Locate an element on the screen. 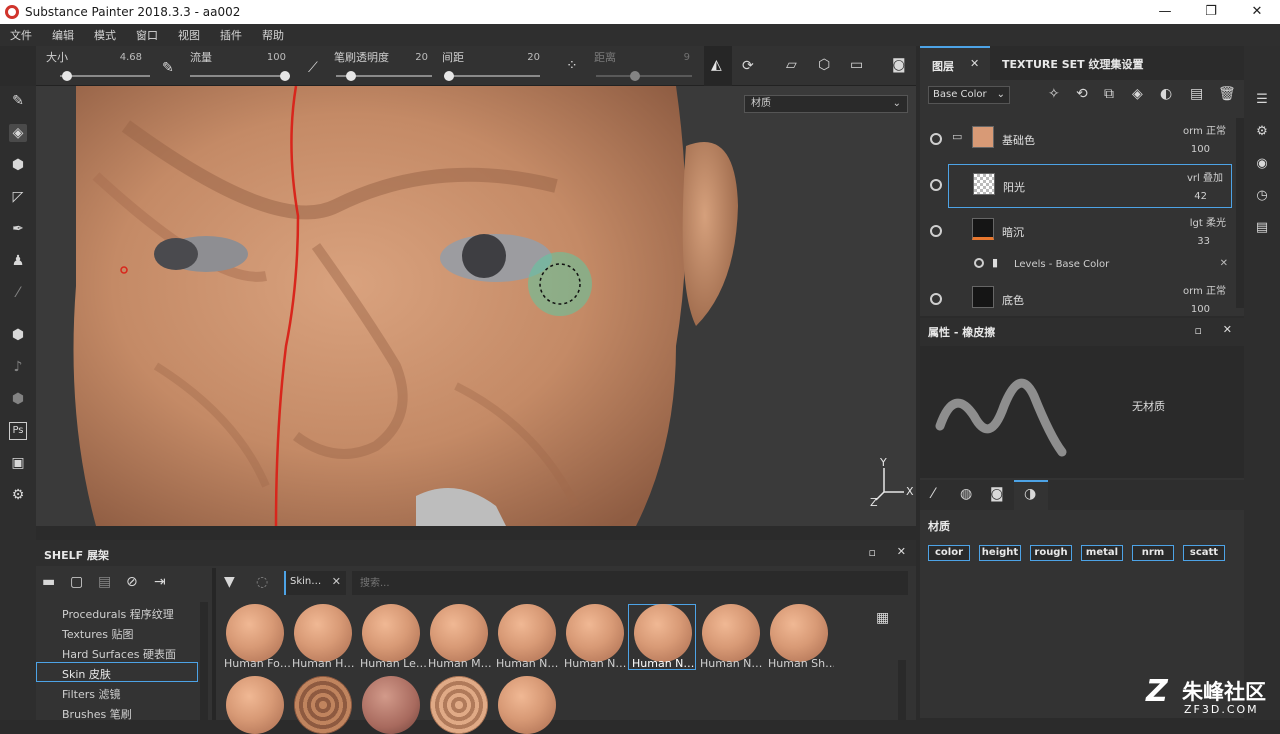  menu-mode: 模式 is located at coordinates (105, 35).